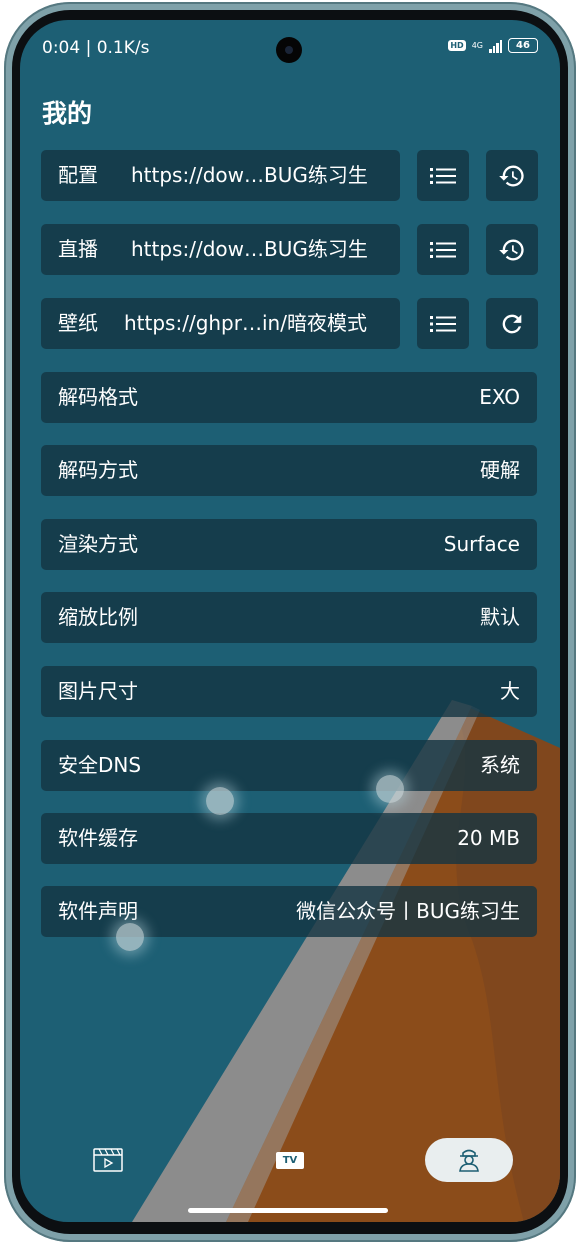 Image resolution: width=582 pixels, height=1246 pixels. Describe the element at coordinates (289, 617) in the screenshot. I see `scale-row: 缩放比例 默认` at that location.